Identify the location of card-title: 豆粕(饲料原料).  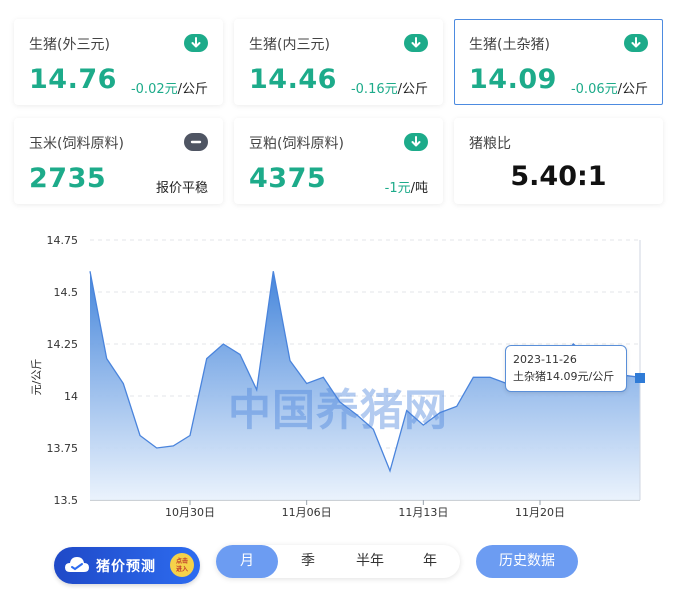
(296, 144).